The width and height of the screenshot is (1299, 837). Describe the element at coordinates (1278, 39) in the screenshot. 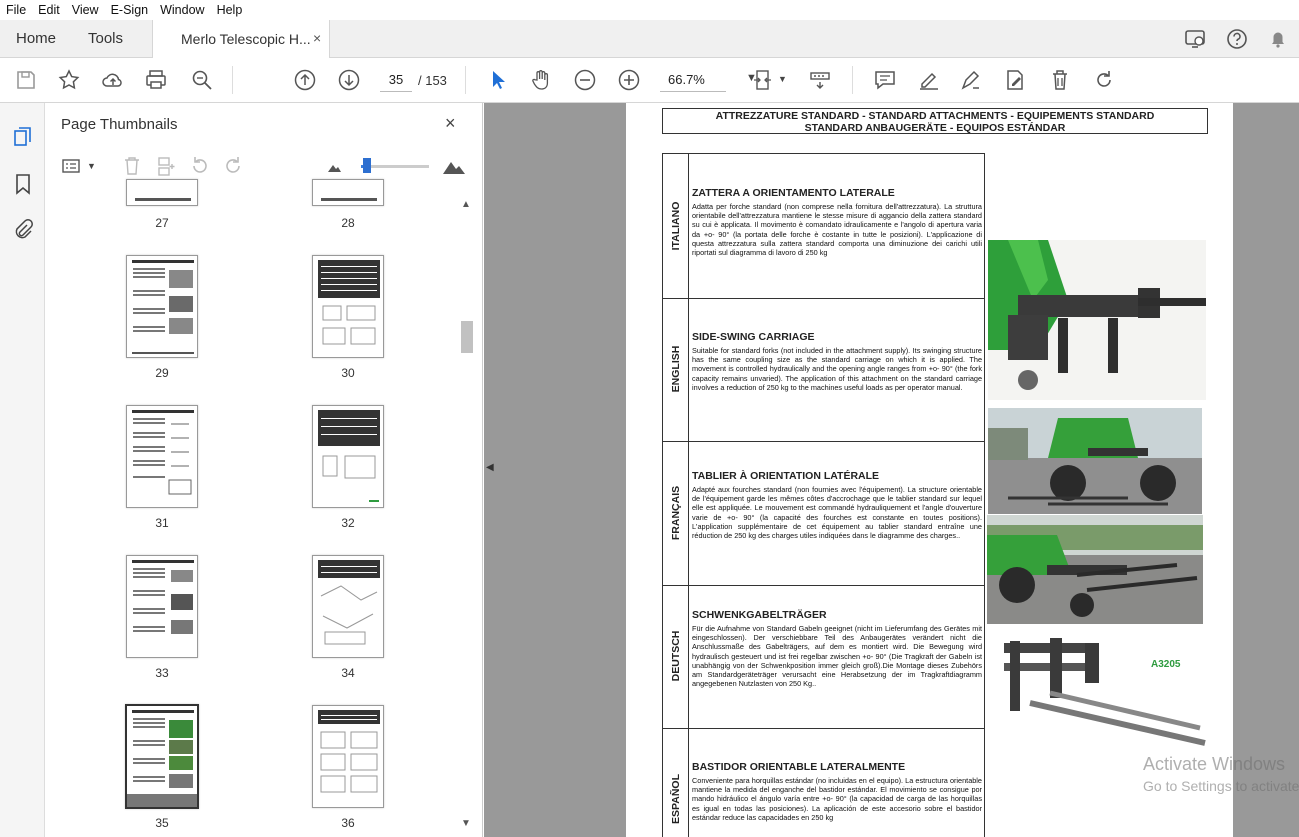

I see `notification-bell-icon` at that location.